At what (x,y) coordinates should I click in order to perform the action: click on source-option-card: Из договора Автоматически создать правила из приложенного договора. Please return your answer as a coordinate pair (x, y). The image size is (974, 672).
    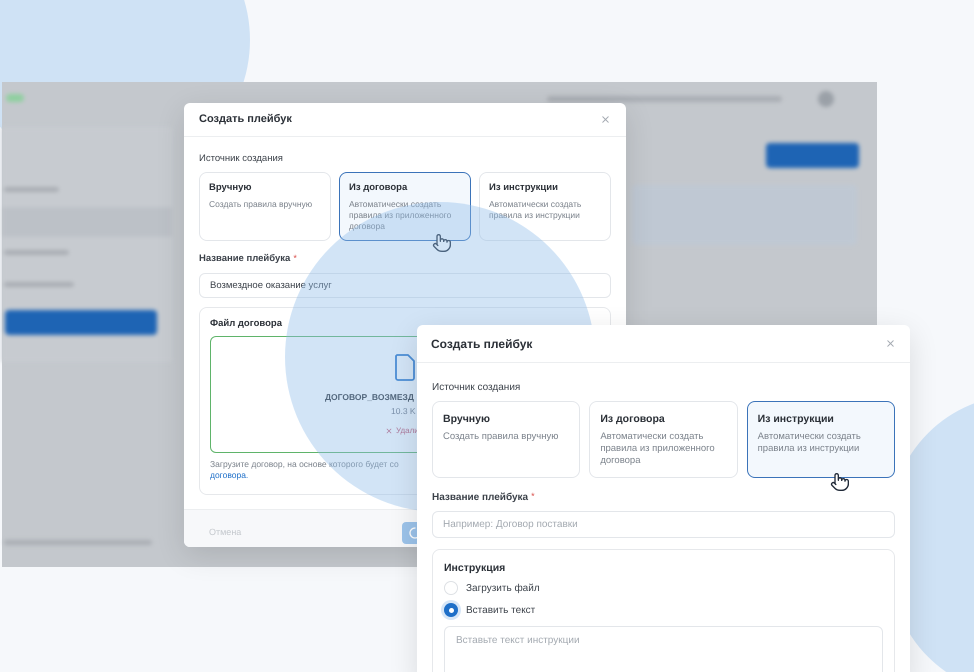
    Looking at the image, I should click on (663, 439).